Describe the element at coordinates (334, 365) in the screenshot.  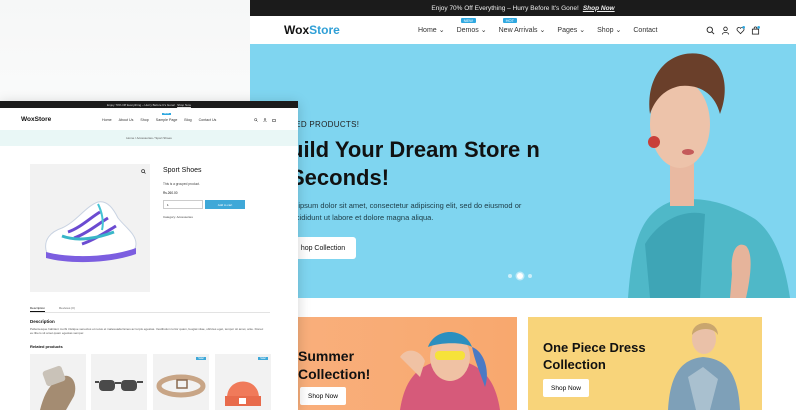
I see `summer-title: Summer Collection!` at that location.